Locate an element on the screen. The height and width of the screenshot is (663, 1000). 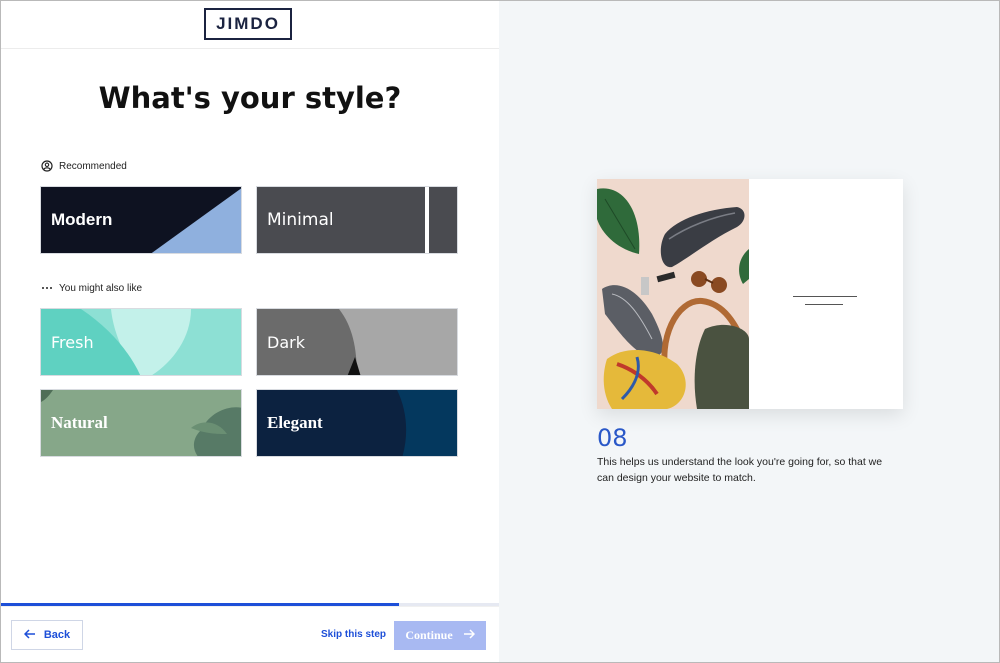
more-label: You might also like is located at coordinates (101, 288).